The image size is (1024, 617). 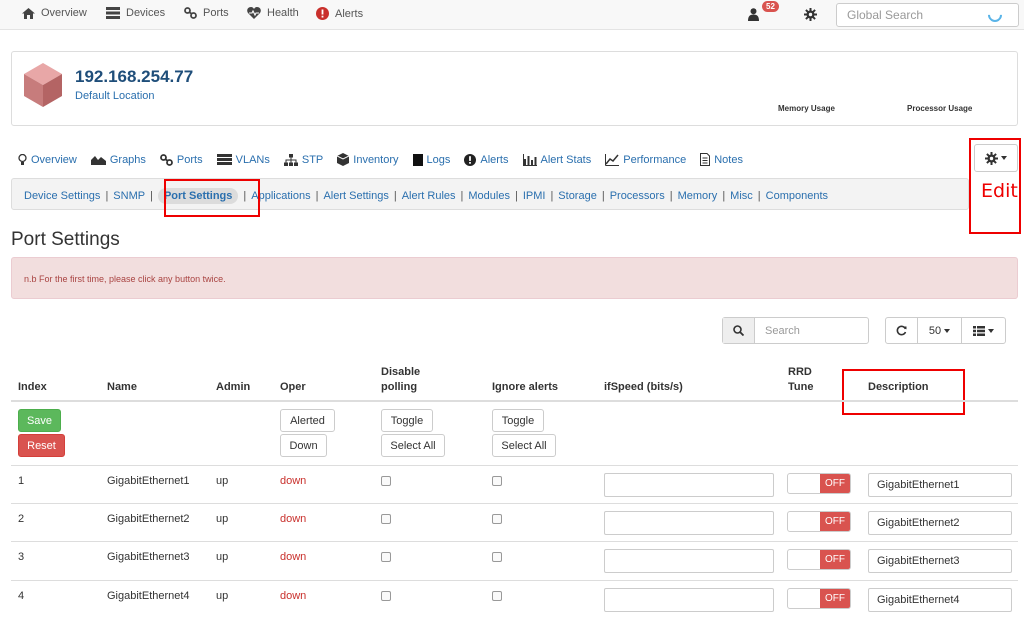 What do you see at coordinates (940, 600) in the screenshot?
I see `description-input: GigabitEthernet4` at bounding box center [940, 600].